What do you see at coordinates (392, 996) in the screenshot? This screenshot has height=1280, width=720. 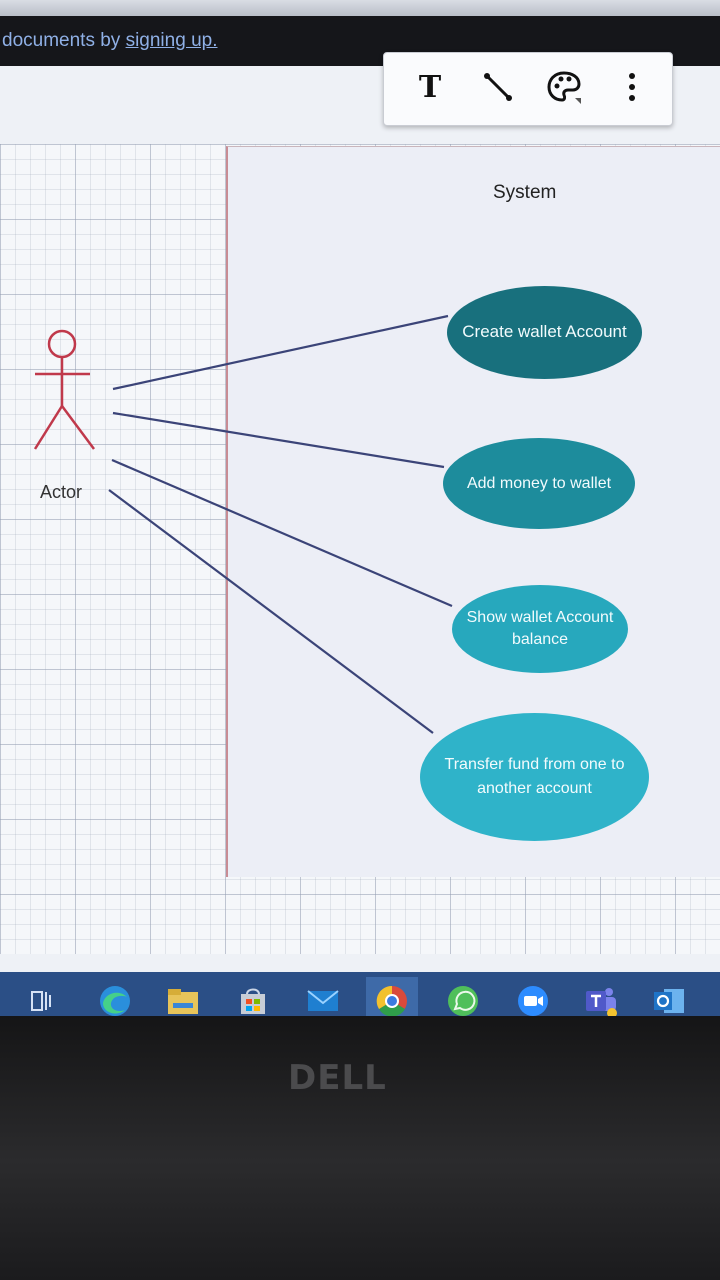 I see `chrome-icon` at bounding box center [392, 996].